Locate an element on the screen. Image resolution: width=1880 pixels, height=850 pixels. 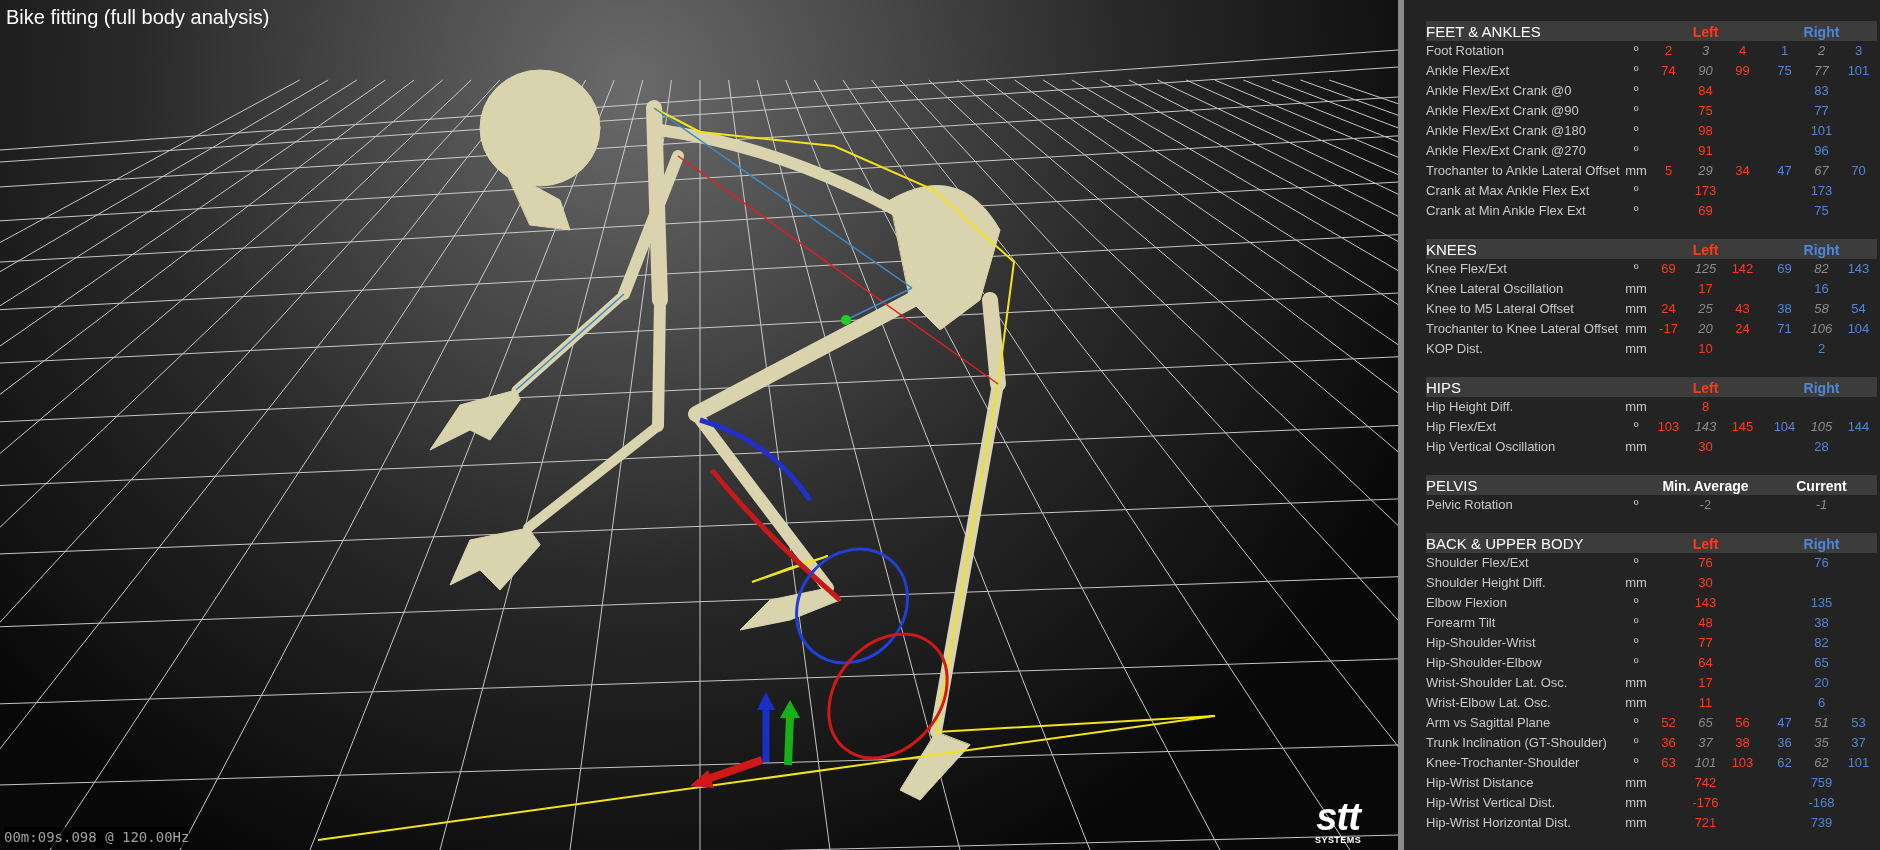
metric-label: Foot Rotation is located at coordinates (1466, 51).